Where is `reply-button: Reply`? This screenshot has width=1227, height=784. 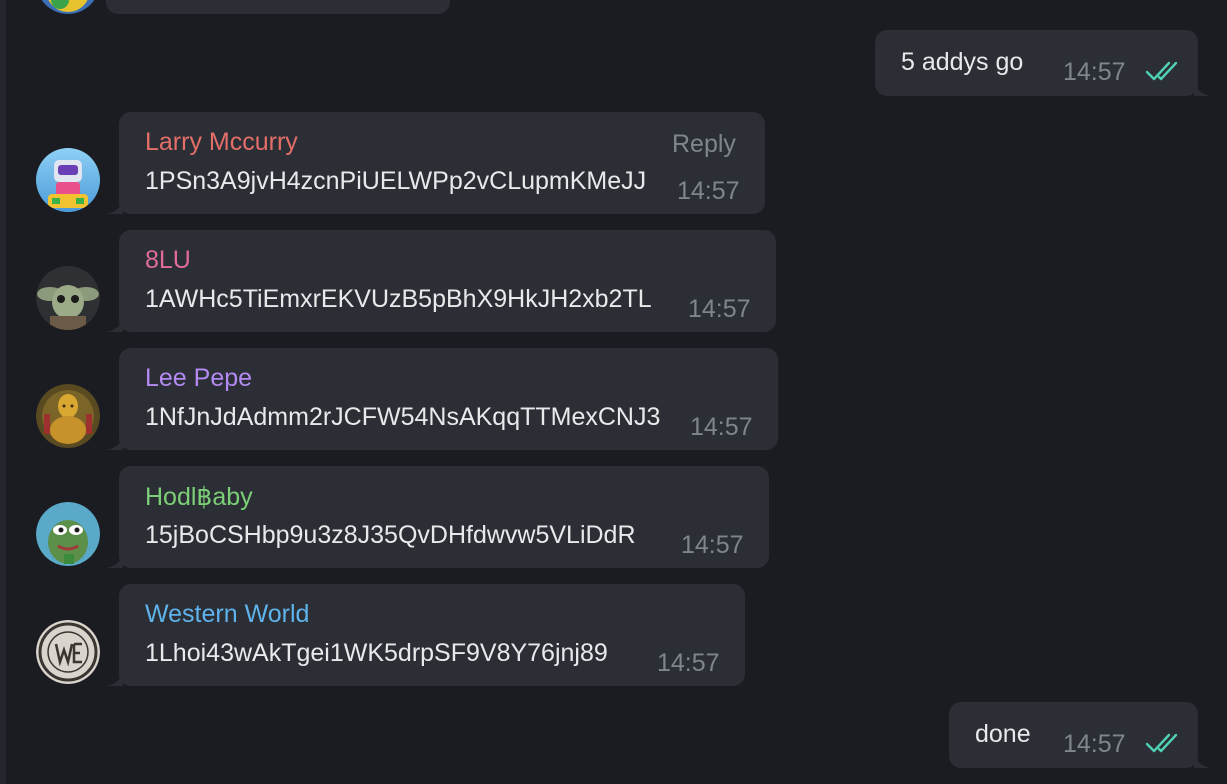 reply-button: Reply is located at coordinates (704, 144).